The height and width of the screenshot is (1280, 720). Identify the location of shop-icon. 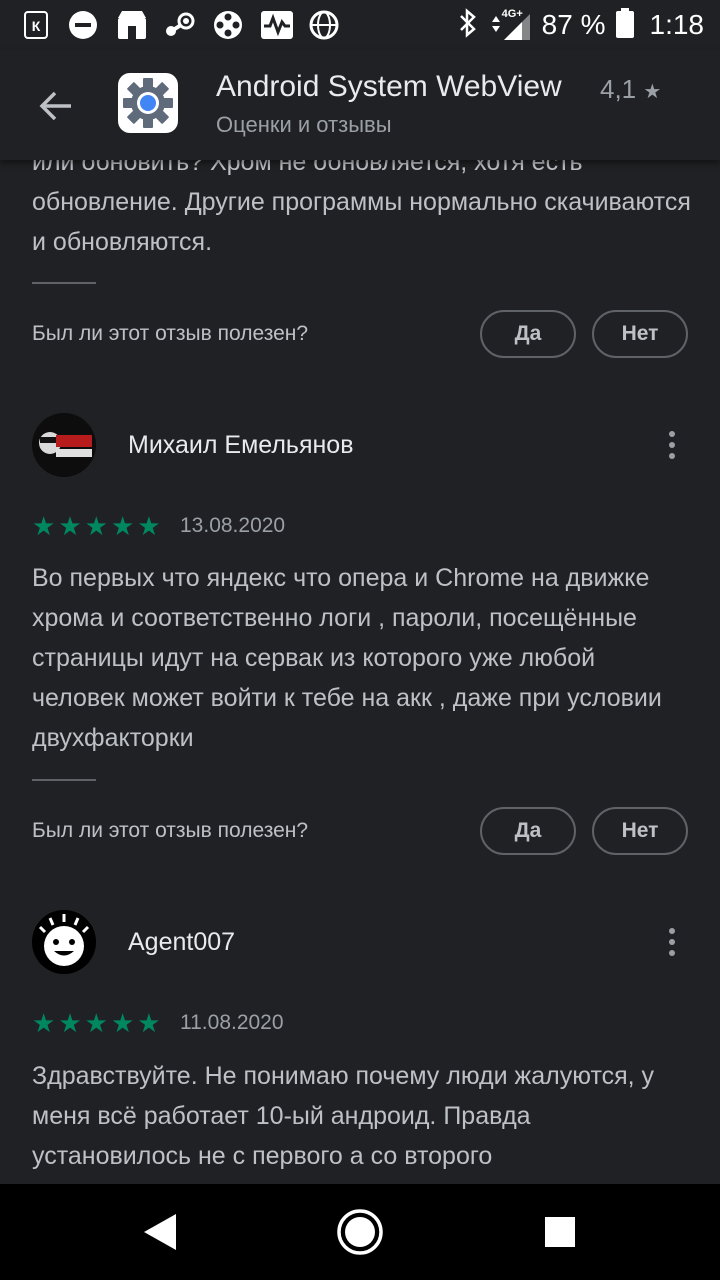
(132, 25).